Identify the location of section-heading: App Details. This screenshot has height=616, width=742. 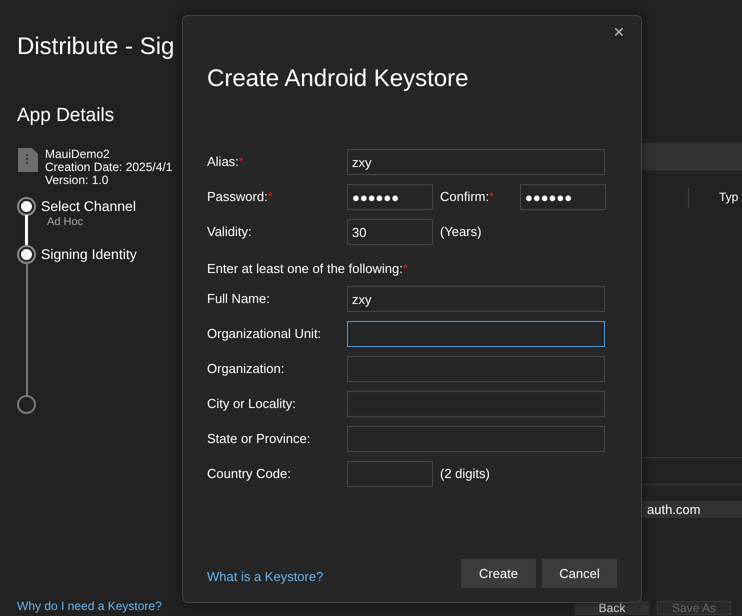
(66, 116).